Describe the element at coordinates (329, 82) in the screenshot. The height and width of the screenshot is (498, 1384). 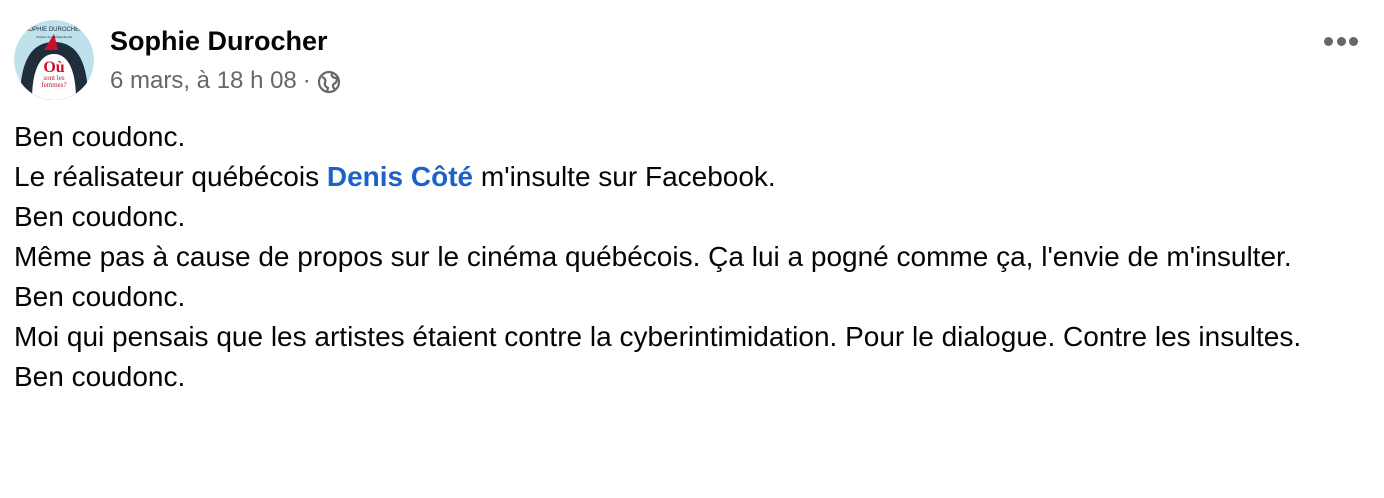
I see `globe-icon` at that location.